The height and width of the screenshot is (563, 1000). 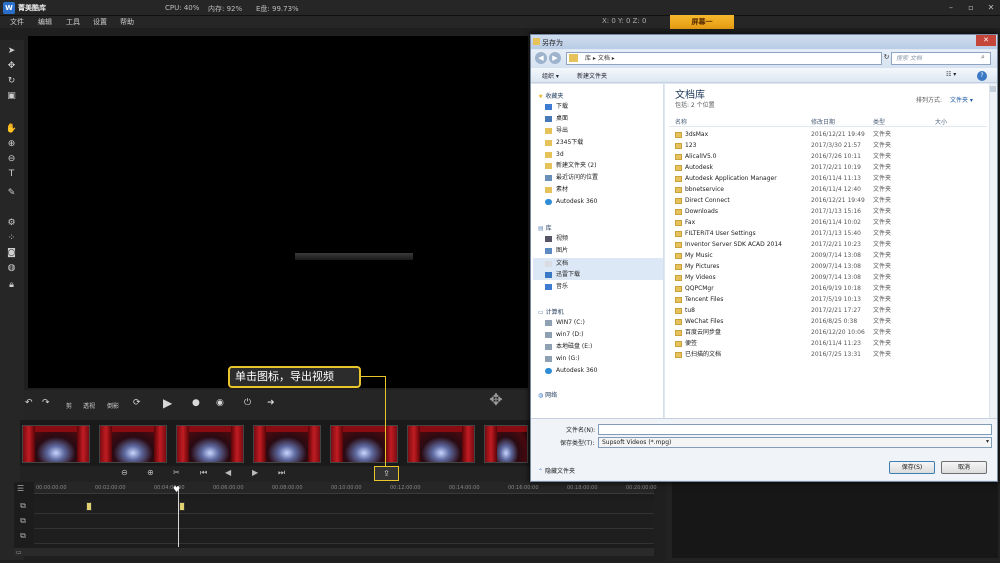 I want to click on column-header-type: 类型, so click(x=879, y=121).